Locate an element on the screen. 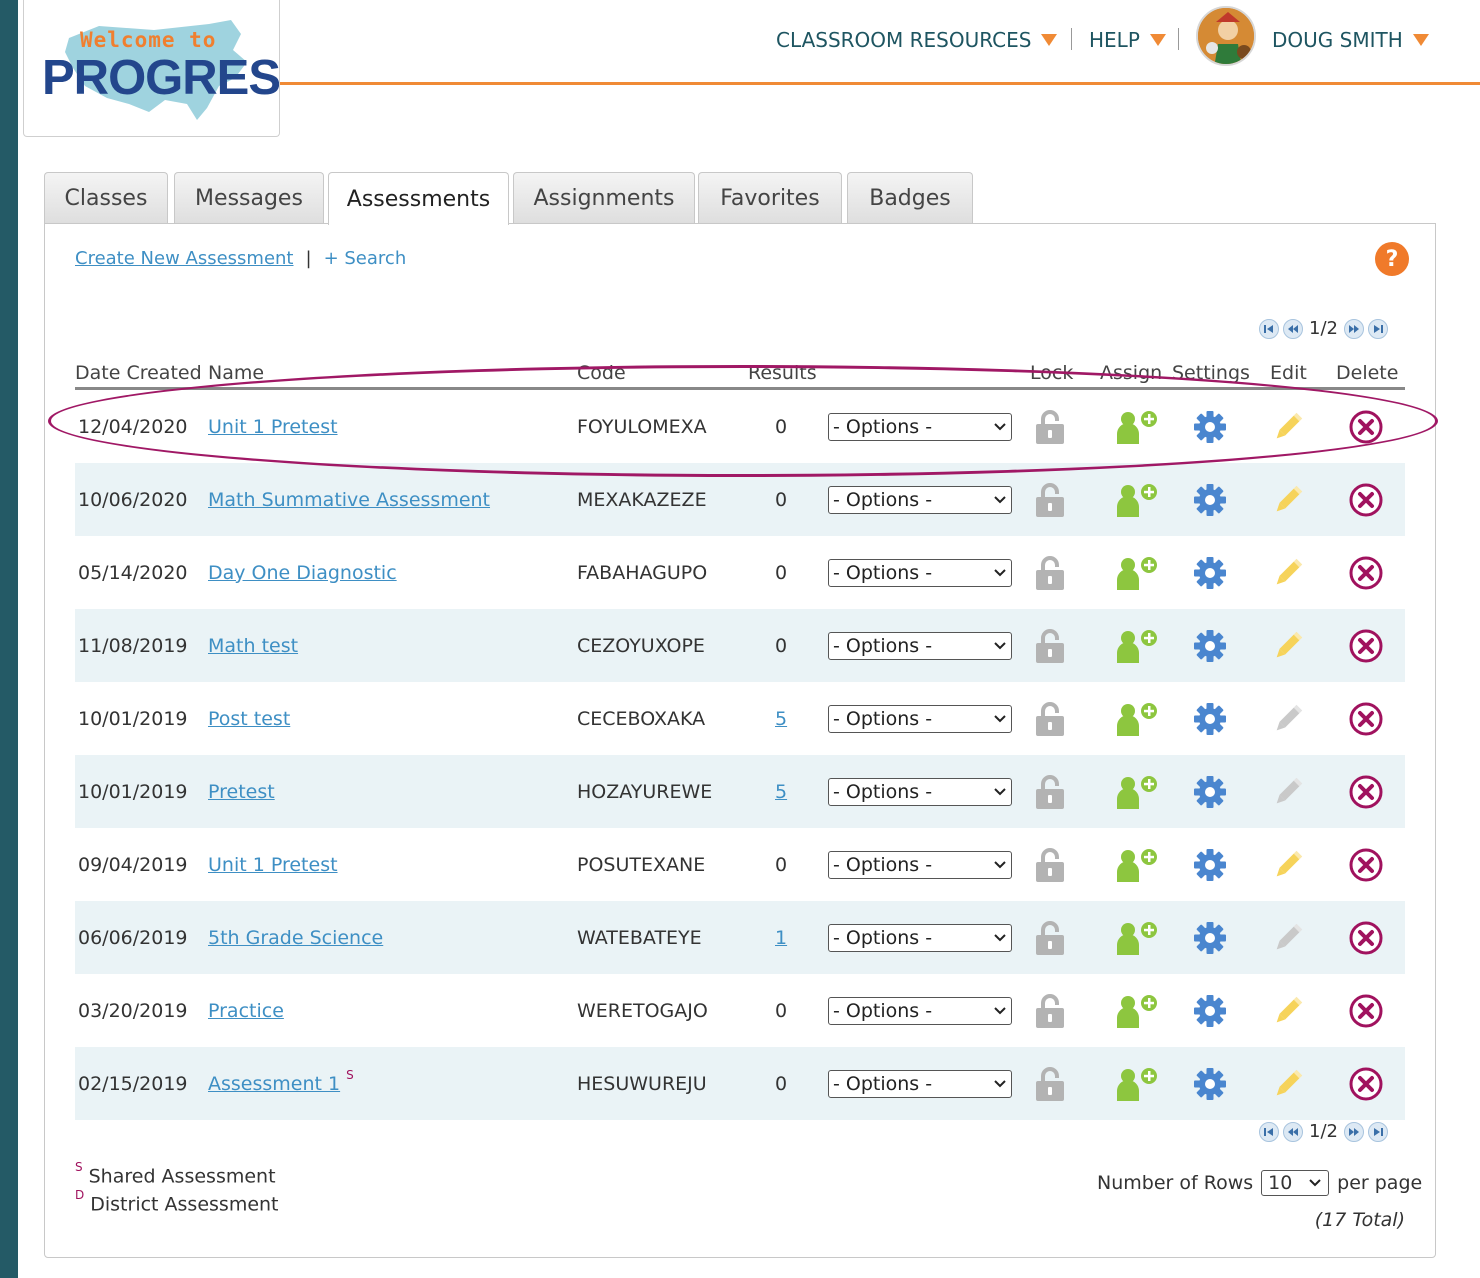  col-name: Name is located at coordinates (236, 373).